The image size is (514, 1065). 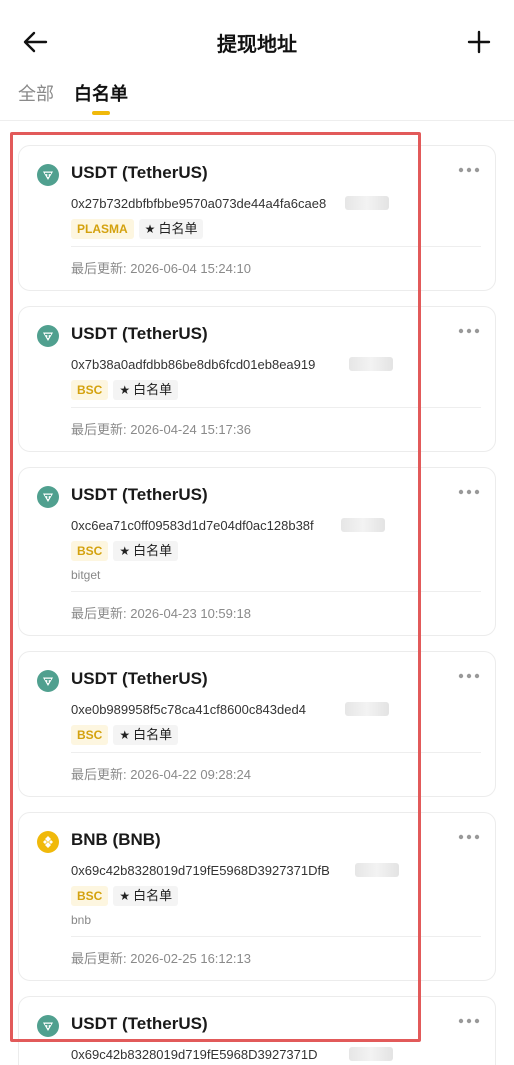 What do you see at coordinates (199, 203) in the screenshot?
I see `wallet-address: 0x27b732dbfbfbbe9570a073de44a4fa6cae8` at bounding box center [199, 203].